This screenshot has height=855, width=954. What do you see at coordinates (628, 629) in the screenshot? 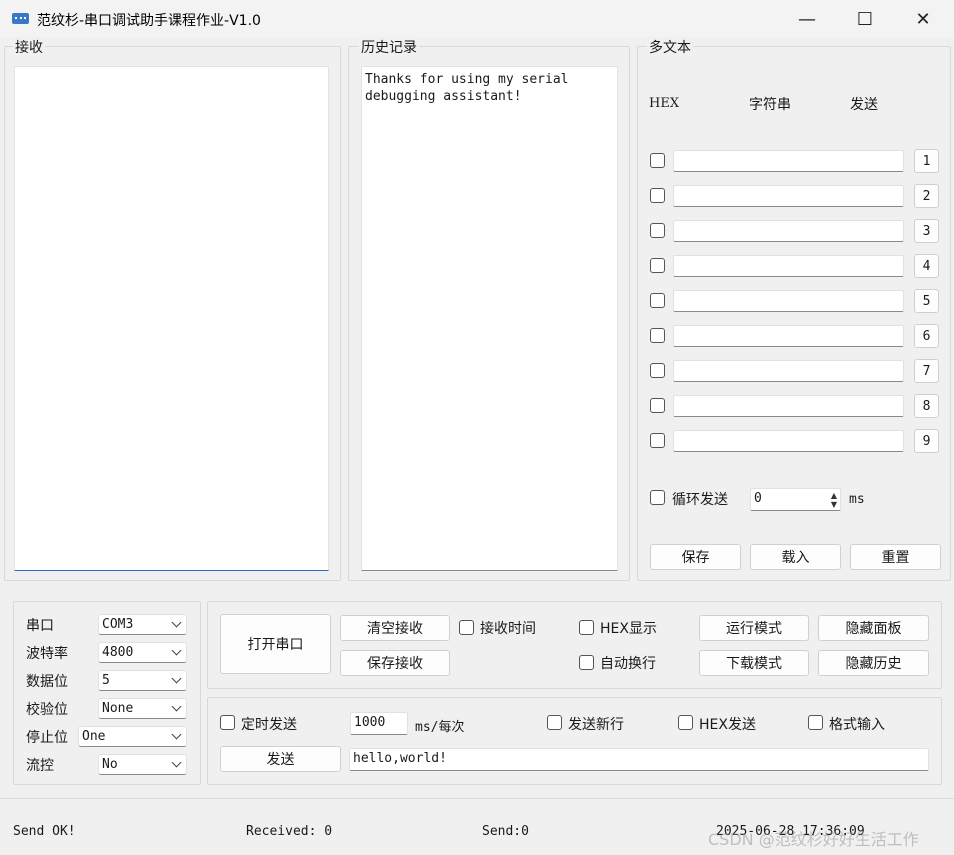
I see `hex-display-label: HEX显示` at bounding box center [628, 629].